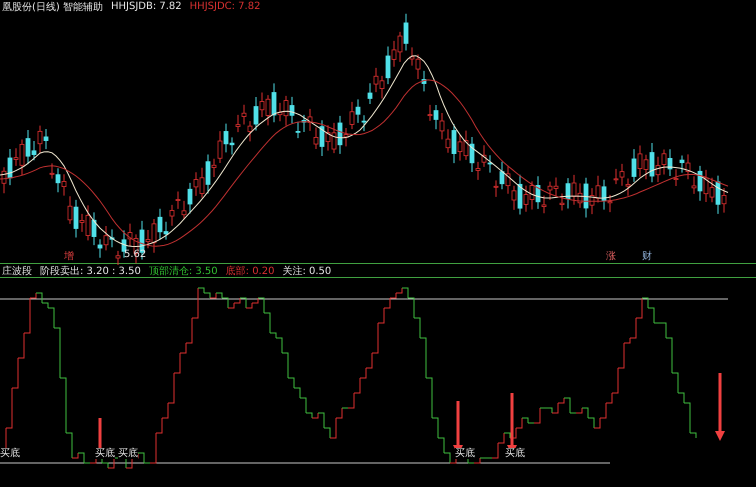 The width and height of the screenshot is (756, 487). What do you see at coordinates (52, 7) in the screenshot?
I see `chart-title: 凰股份(日线) 智能辅助` at bounding box center [52, 7].